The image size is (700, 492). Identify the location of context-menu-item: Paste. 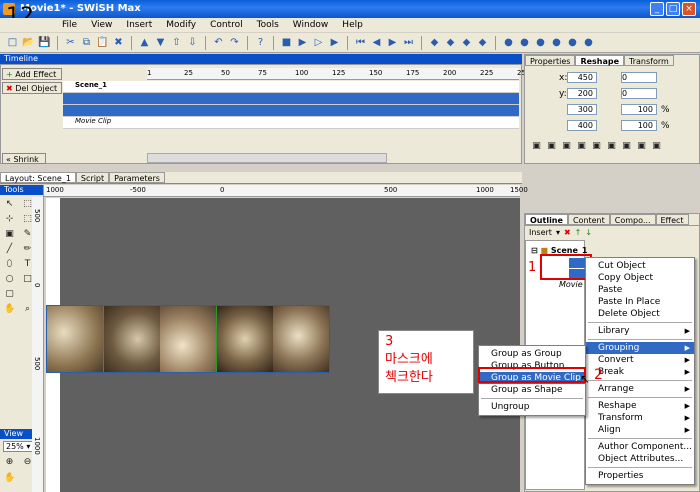
(640, 290).